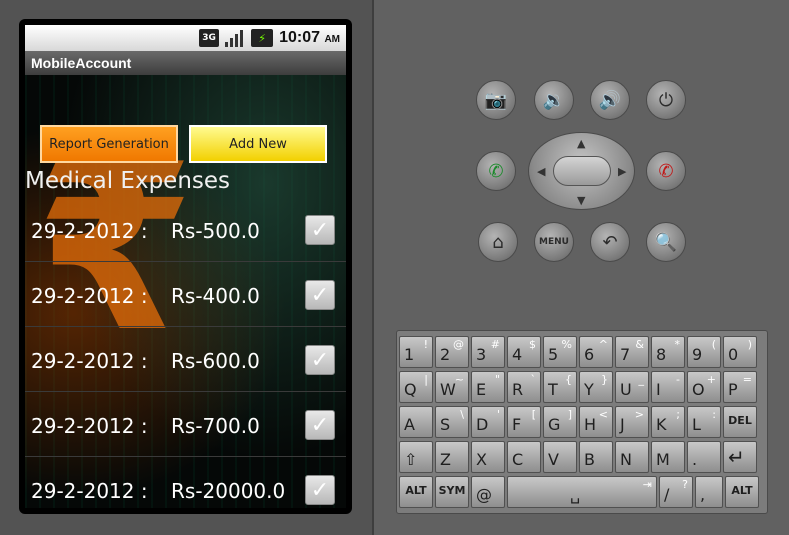 This screenshot has width=789, height=535. What do you see at coordinates (668, 352) in the screenshot?
I see `key-8: 8 *` at bounding box center [668, 352].